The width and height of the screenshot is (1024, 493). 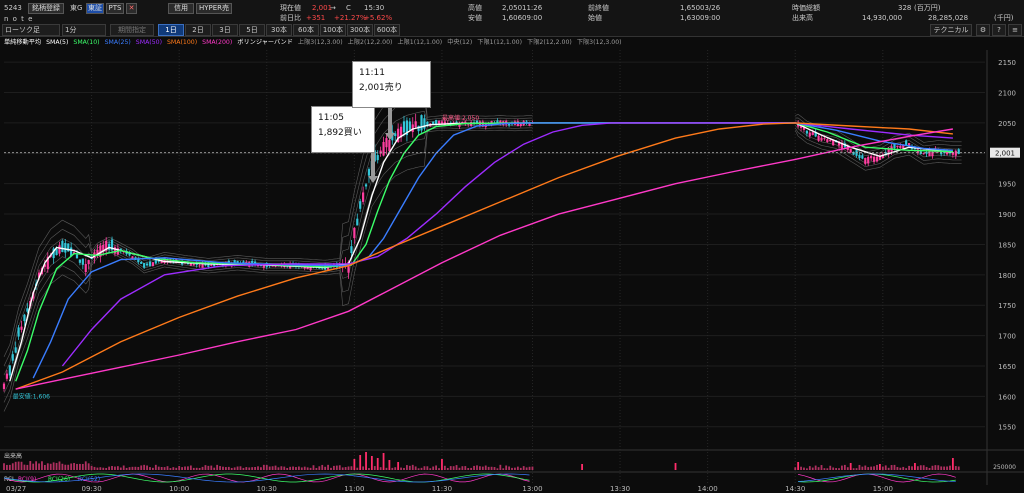 I want to click on volume-bars, so click(x=481, y=461).